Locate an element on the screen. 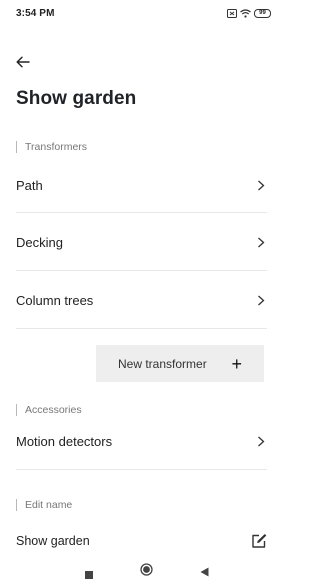 This screenshot has height=584, width=320. list-item-path: Path is located at coordinates (141, 185).